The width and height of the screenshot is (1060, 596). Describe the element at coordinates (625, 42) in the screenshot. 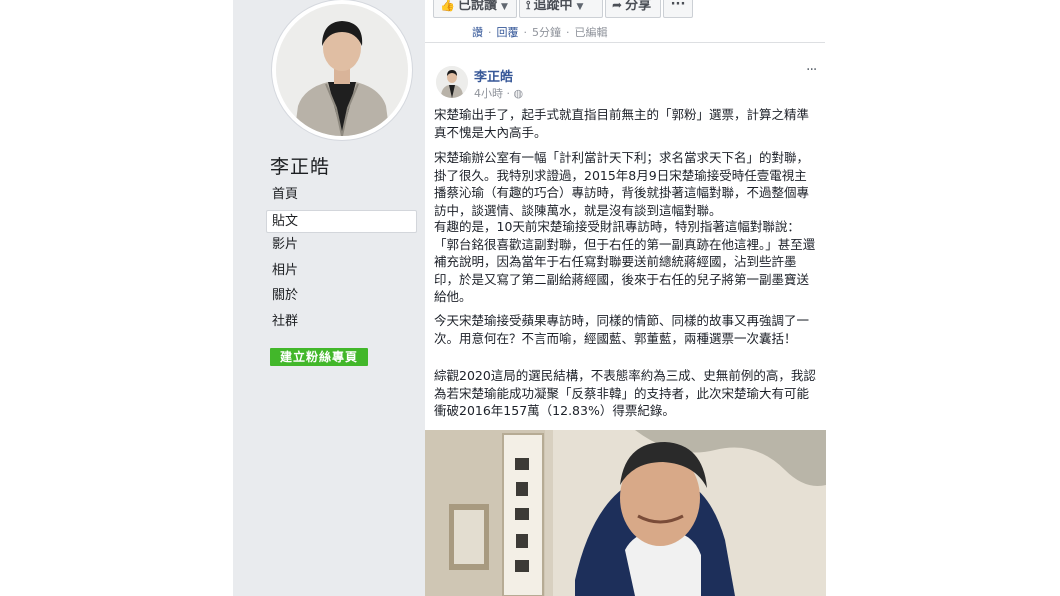

I see `divider` at that location.